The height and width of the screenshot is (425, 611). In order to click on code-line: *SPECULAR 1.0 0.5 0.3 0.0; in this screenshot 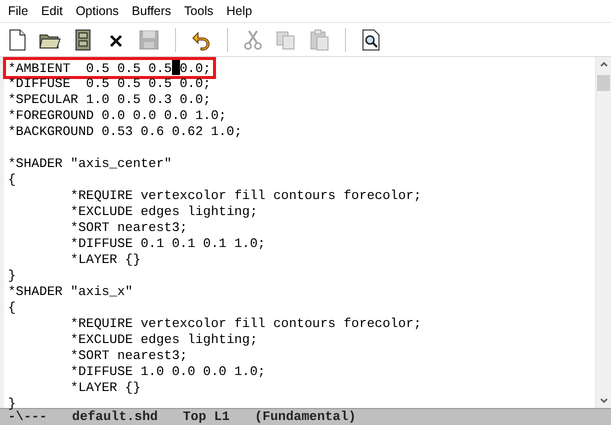, I will do `click(109, 100)`.